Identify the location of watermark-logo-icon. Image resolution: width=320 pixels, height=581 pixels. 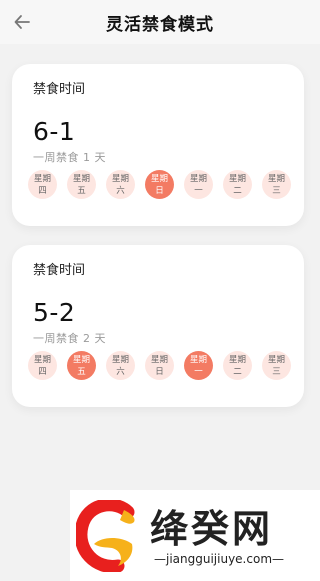
(105, 536).